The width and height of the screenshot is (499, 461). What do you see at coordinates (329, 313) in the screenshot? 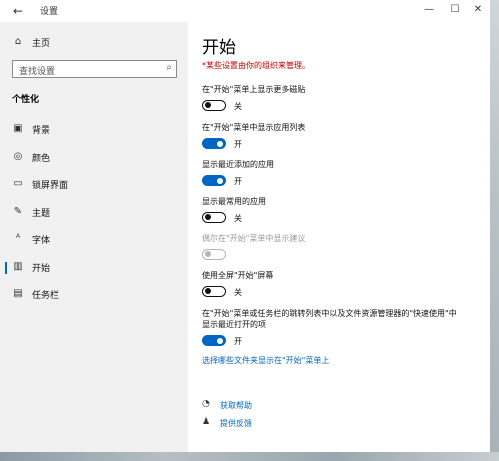
I see `setting-label-recent-items: 在"开始"菜单或任务栏的跳转列表中以及文件资源管理器的"快速使用"中` at bounding box center [329, 313].